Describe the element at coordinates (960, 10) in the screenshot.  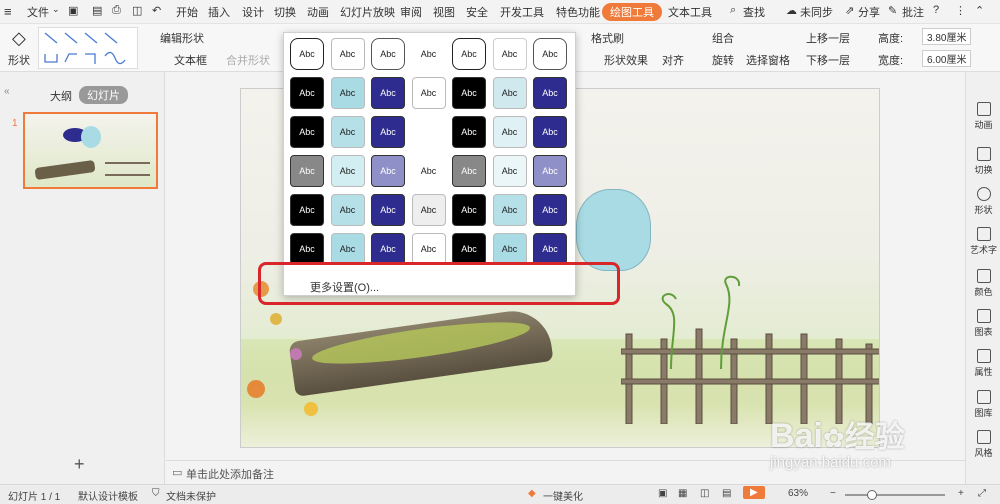
I see `more-icon: ⋮` at that location.